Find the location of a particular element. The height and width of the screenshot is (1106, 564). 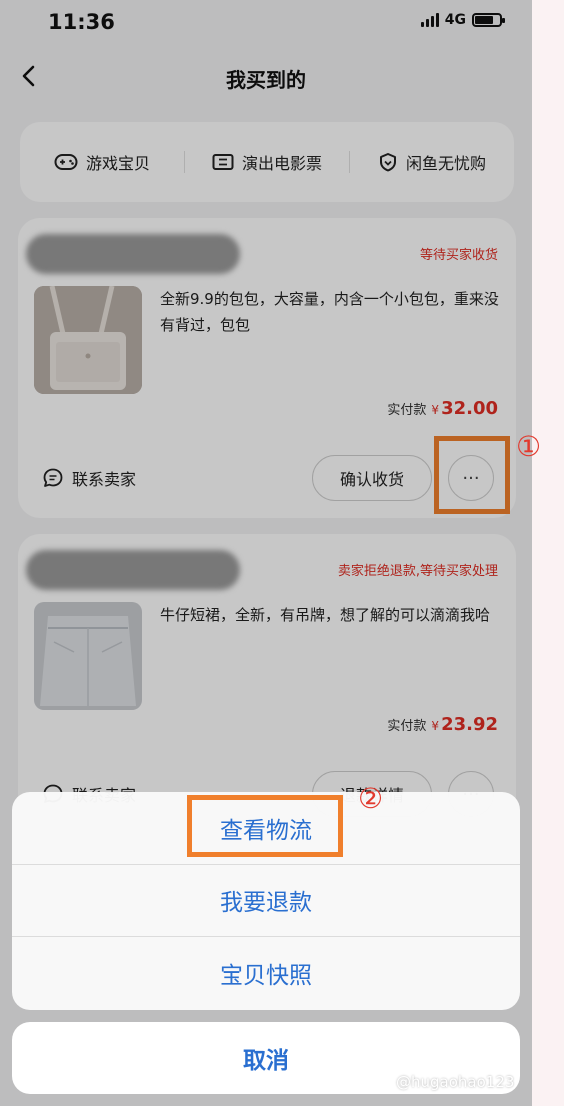

background-strip is located at coordinates (548, 553).